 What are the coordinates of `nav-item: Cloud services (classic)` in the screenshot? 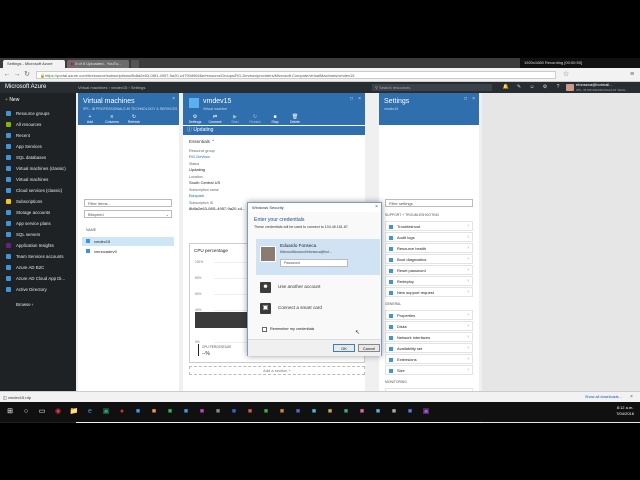 It's located at (38, 190).